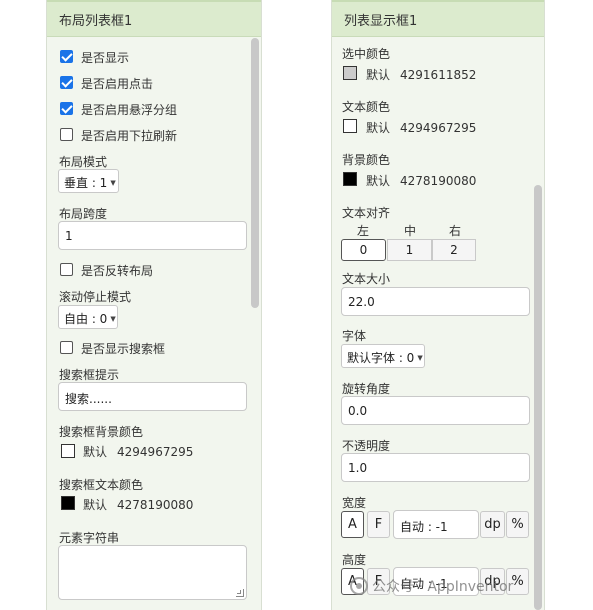 The width and height of the screenshot is (593, 610). Describe the element at coordinates (255, 173) in the screenshot. I see `left-panel-scrollbar` at that location.